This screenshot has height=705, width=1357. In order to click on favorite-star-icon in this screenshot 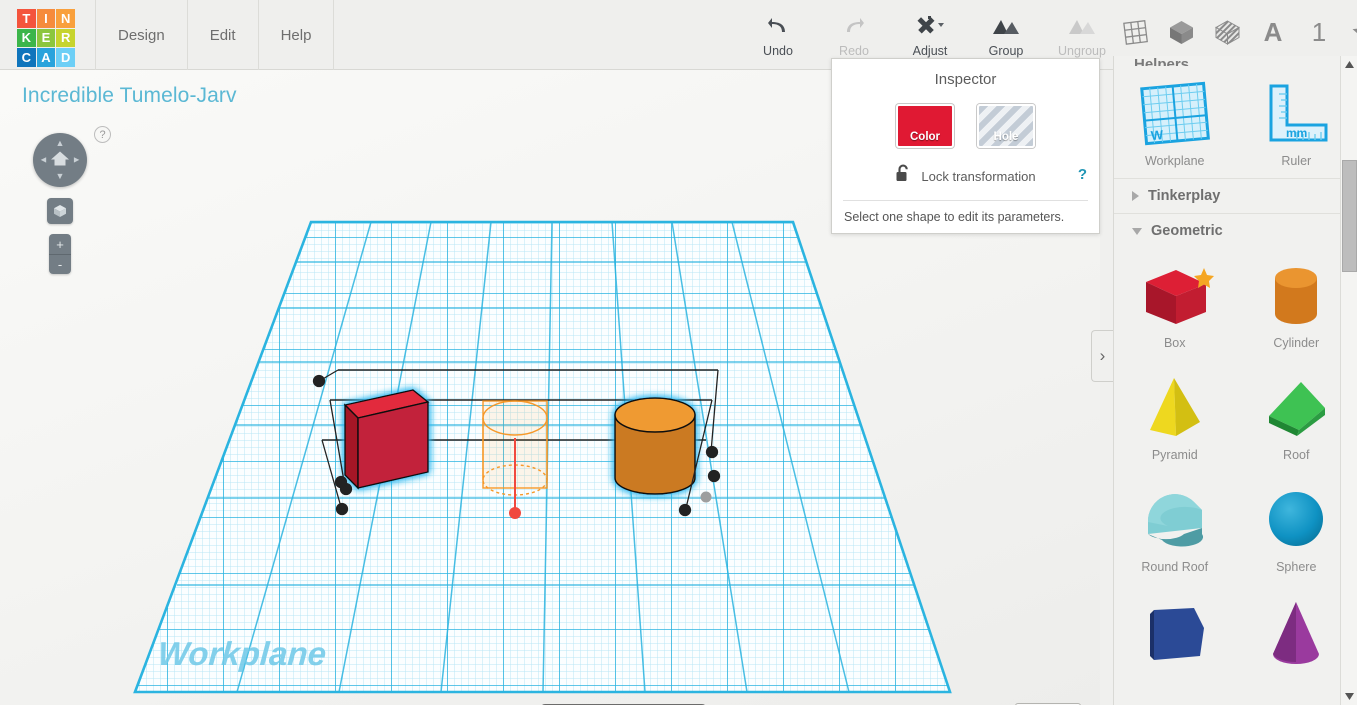, I will do `click(1351, 32)`.